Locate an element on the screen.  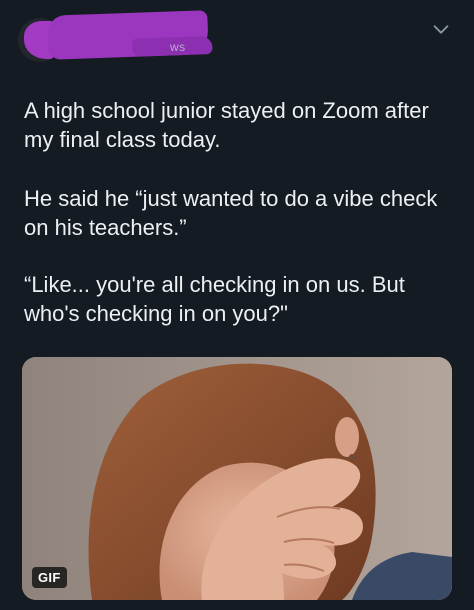
handle-fragment: ws is located at coordinates (178, 47).